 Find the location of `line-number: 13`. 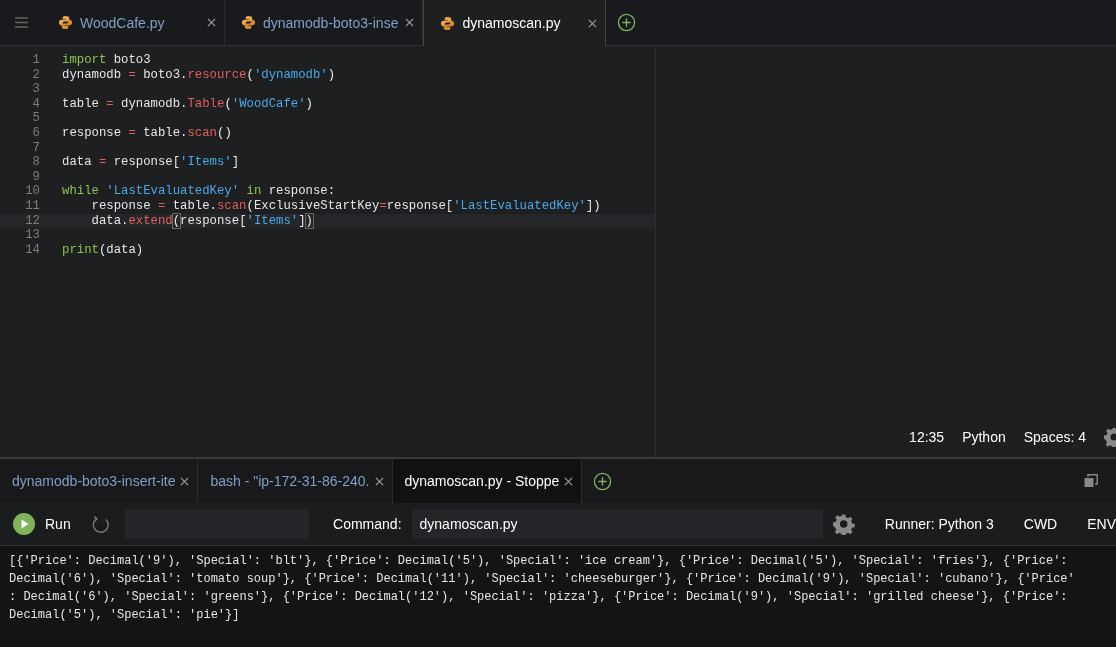

line-number: 13 is located at coordinates (32, 235).